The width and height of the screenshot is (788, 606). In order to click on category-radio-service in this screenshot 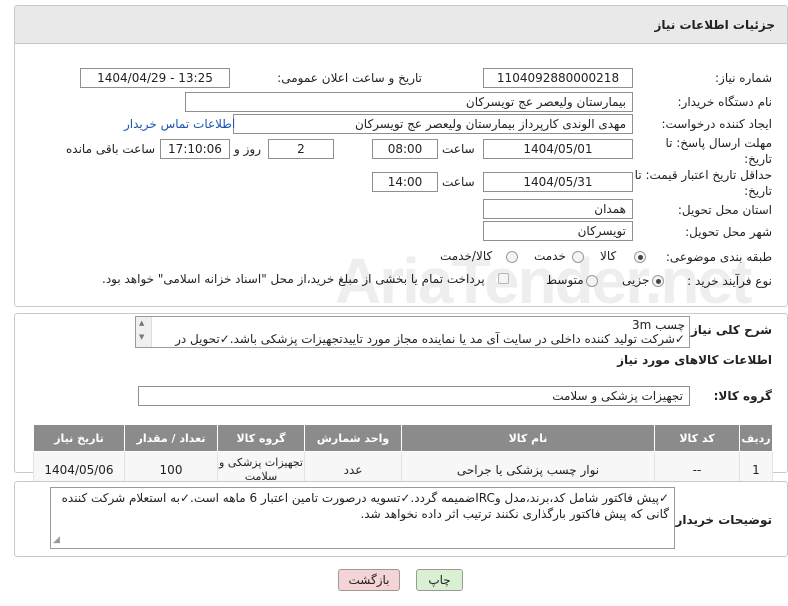, I will do `click(578, 257)`.